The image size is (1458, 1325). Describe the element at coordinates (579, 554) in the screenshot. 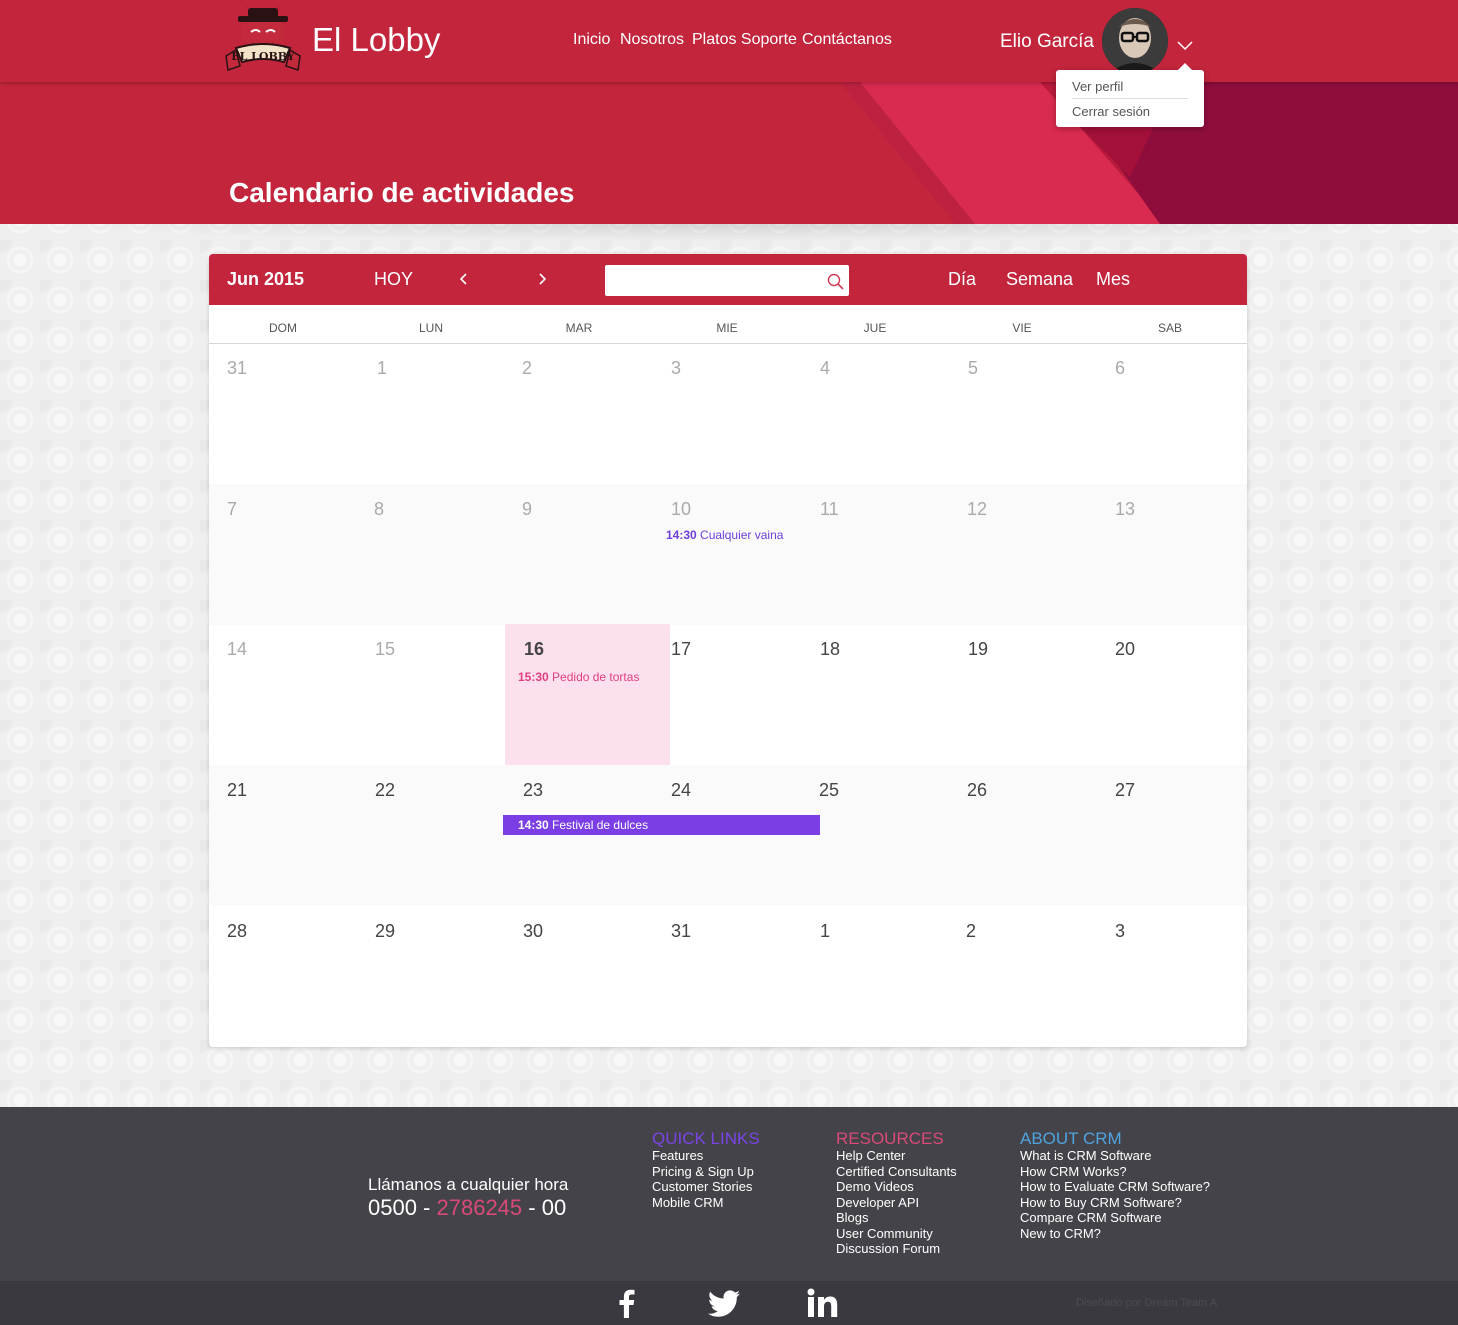

I see `day-cell: 9` at that location.